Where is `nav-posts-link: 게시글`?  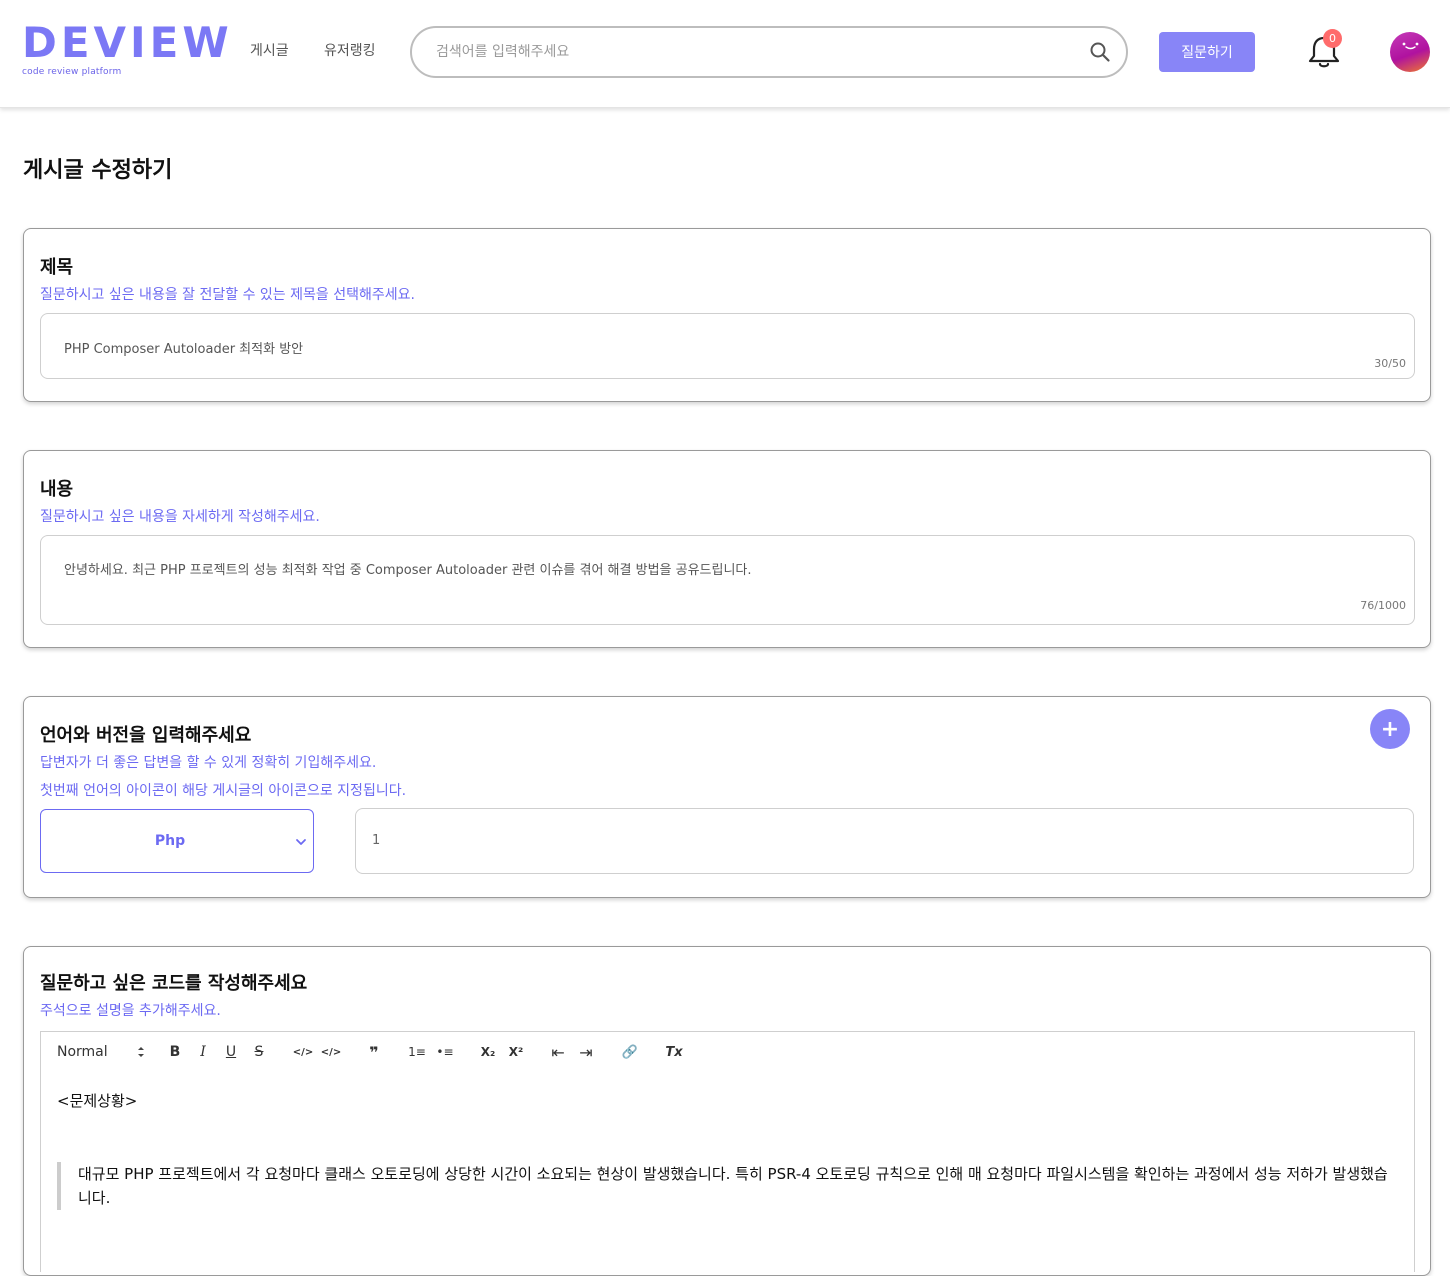 nav-posts-link: 게시글 is located at coordinates (269, 50).